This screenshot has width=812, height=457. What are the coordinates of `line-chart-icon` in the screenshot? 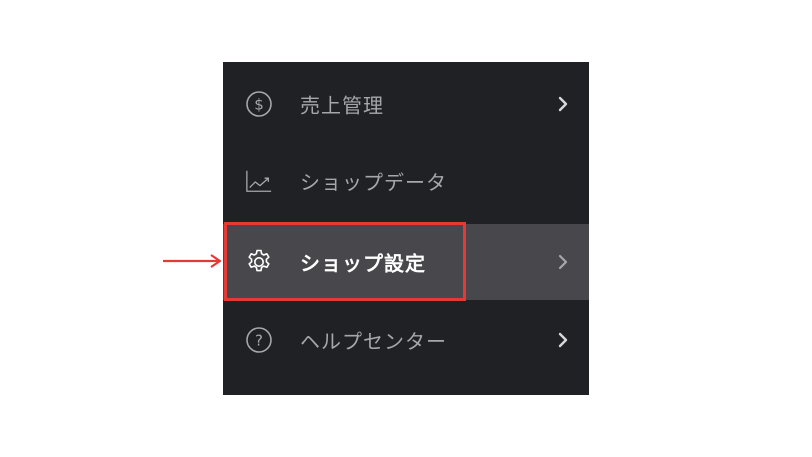 It's located at (259, 181).